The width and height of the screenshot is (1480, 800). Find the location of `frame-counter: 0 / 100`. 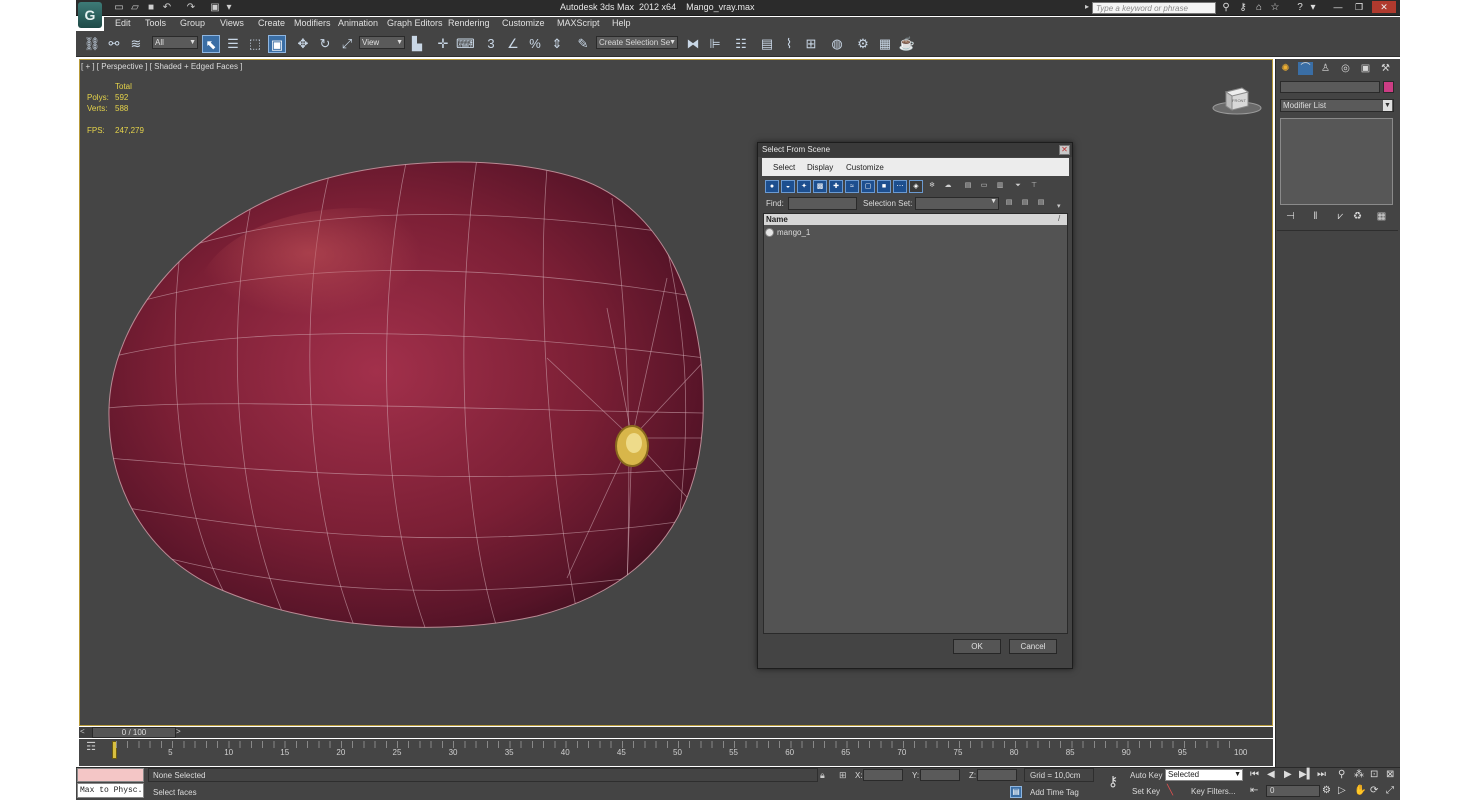

frame-counter: 0 / 100 is located at coordinates (134, 732).